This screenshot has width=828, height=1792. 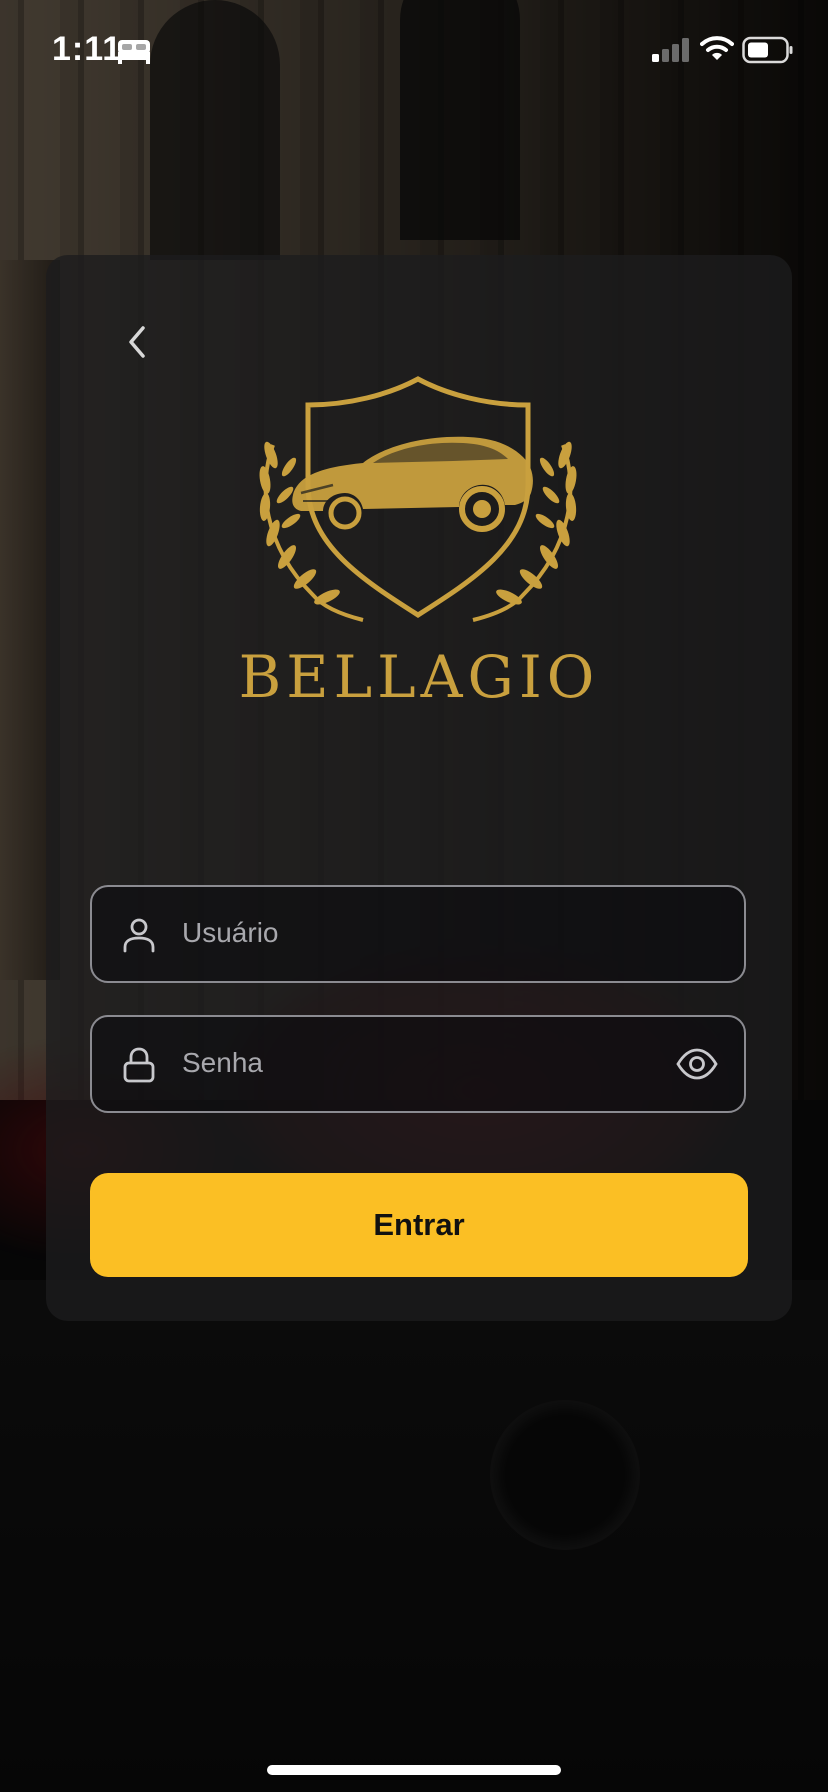 What do you see at coordinates (419, 677) in the screenshot?
I see `brand-name: BELLAGIO` at bounding box center [419, 677].